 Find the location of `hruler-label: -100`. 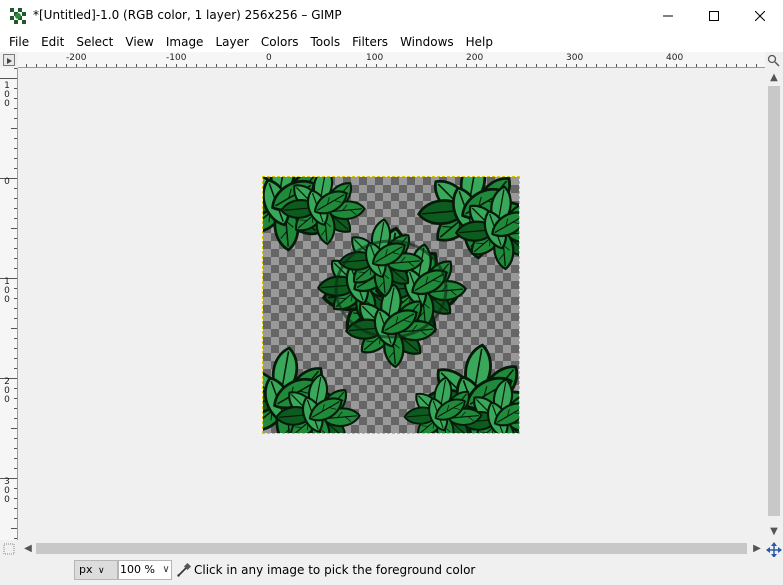

hruler-label: -100 is located at coordinates (176, 58).